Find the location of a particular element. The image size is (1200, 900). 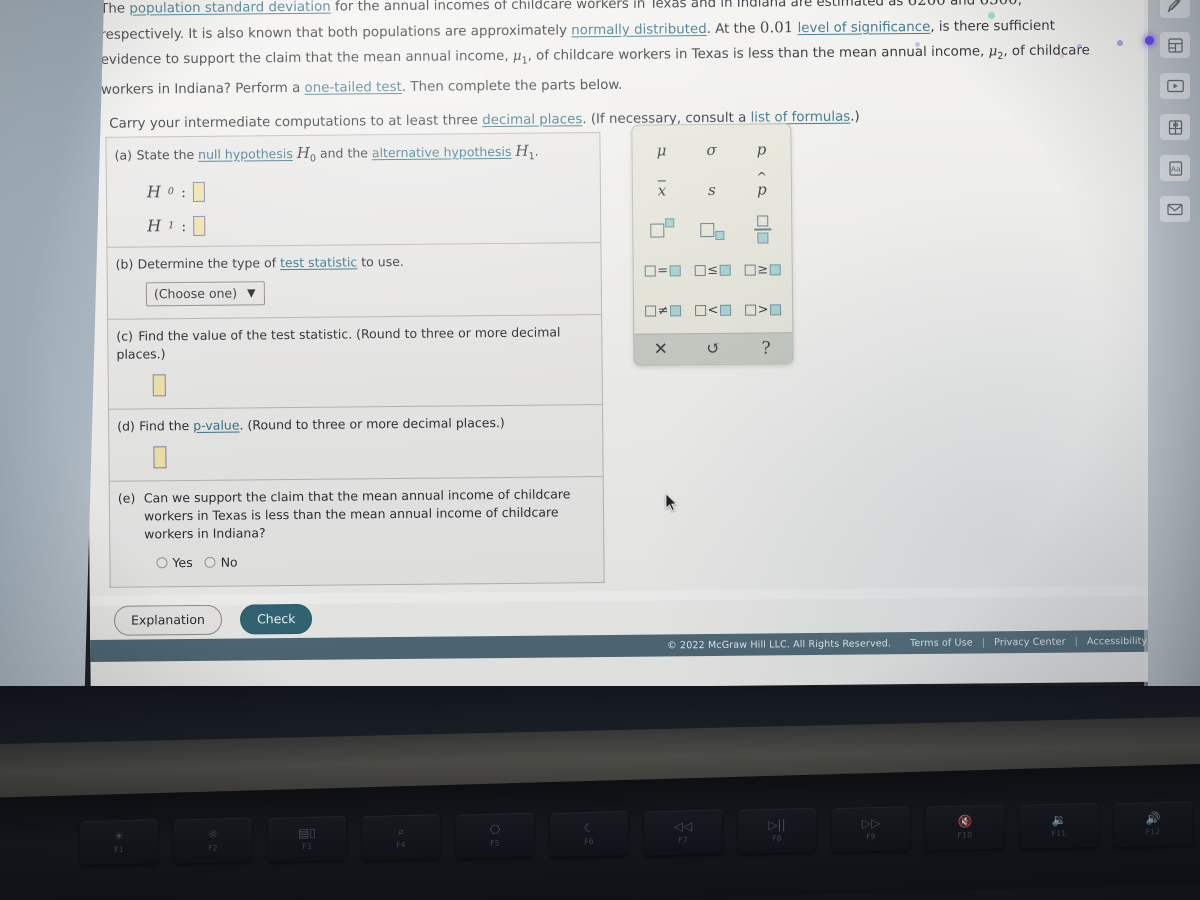

subscript-template is located at coordinates (712, 230).